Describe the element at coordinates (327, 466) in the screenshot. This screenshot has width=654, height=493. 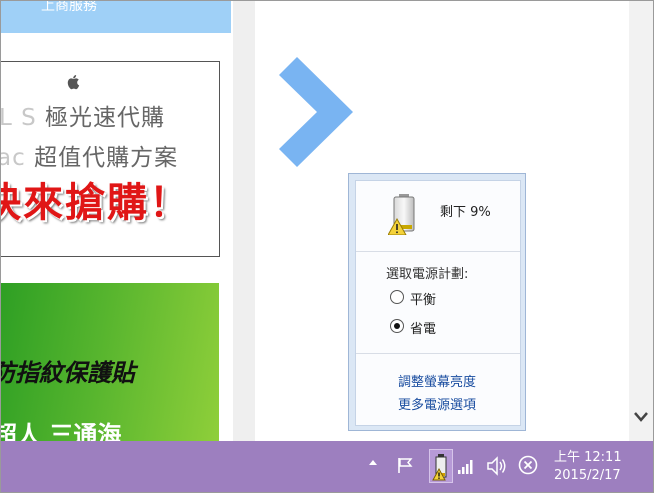
I see `taskbar: 上午 12:11 2015/2/17` at that location.